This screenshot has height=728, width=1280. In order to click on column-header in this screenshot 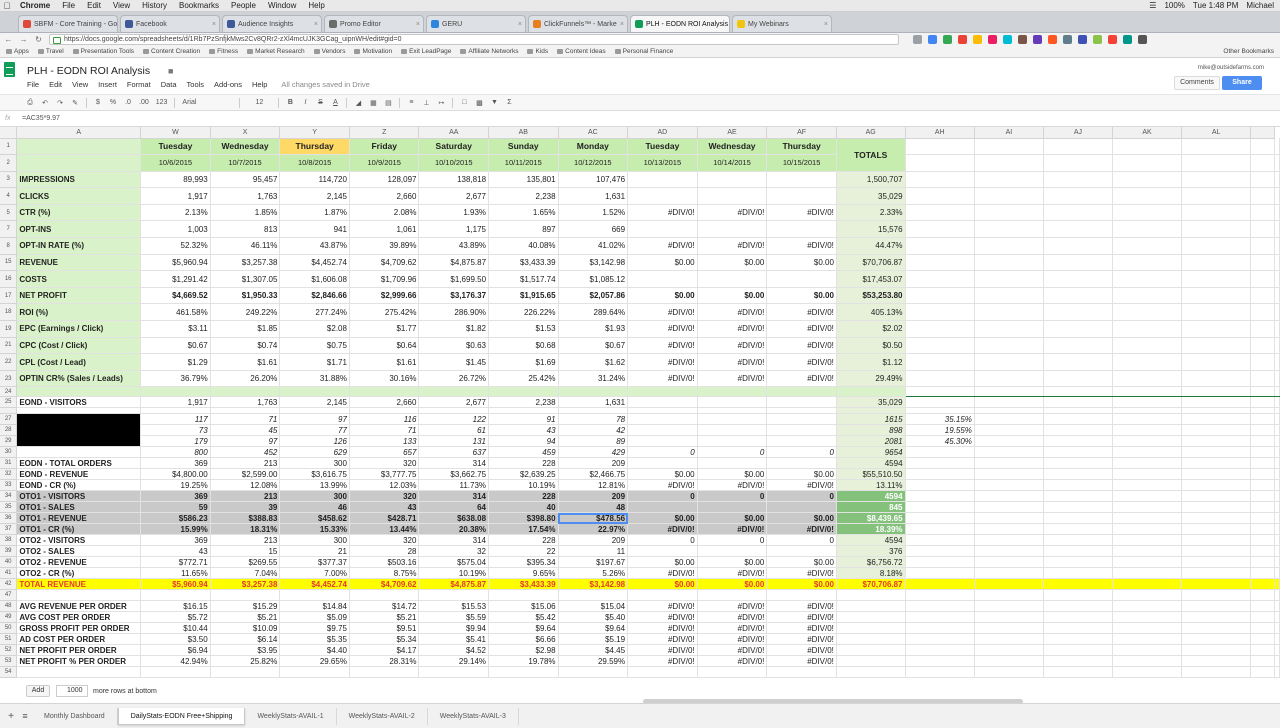, I will do `click(1262, 133)`.